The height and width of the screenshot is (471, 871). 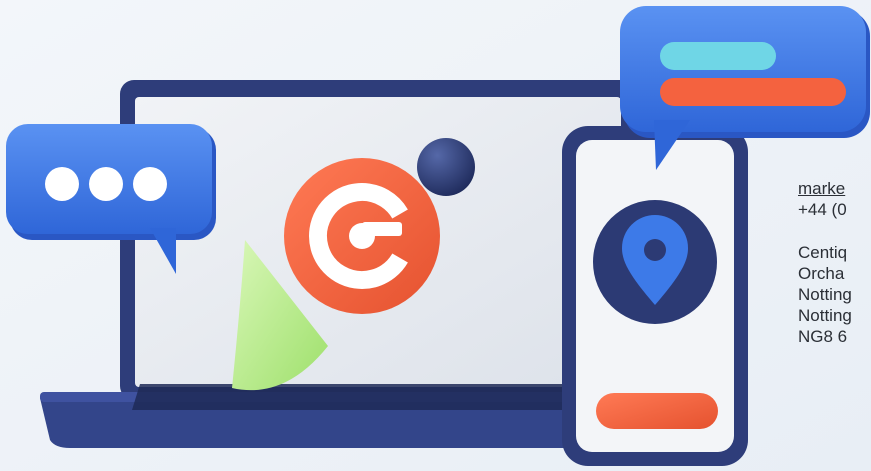 What do you see at coordinates (822, 209) in the screenshot?
I see `phone-number: +44 (0` at bounding box center [822, 209].